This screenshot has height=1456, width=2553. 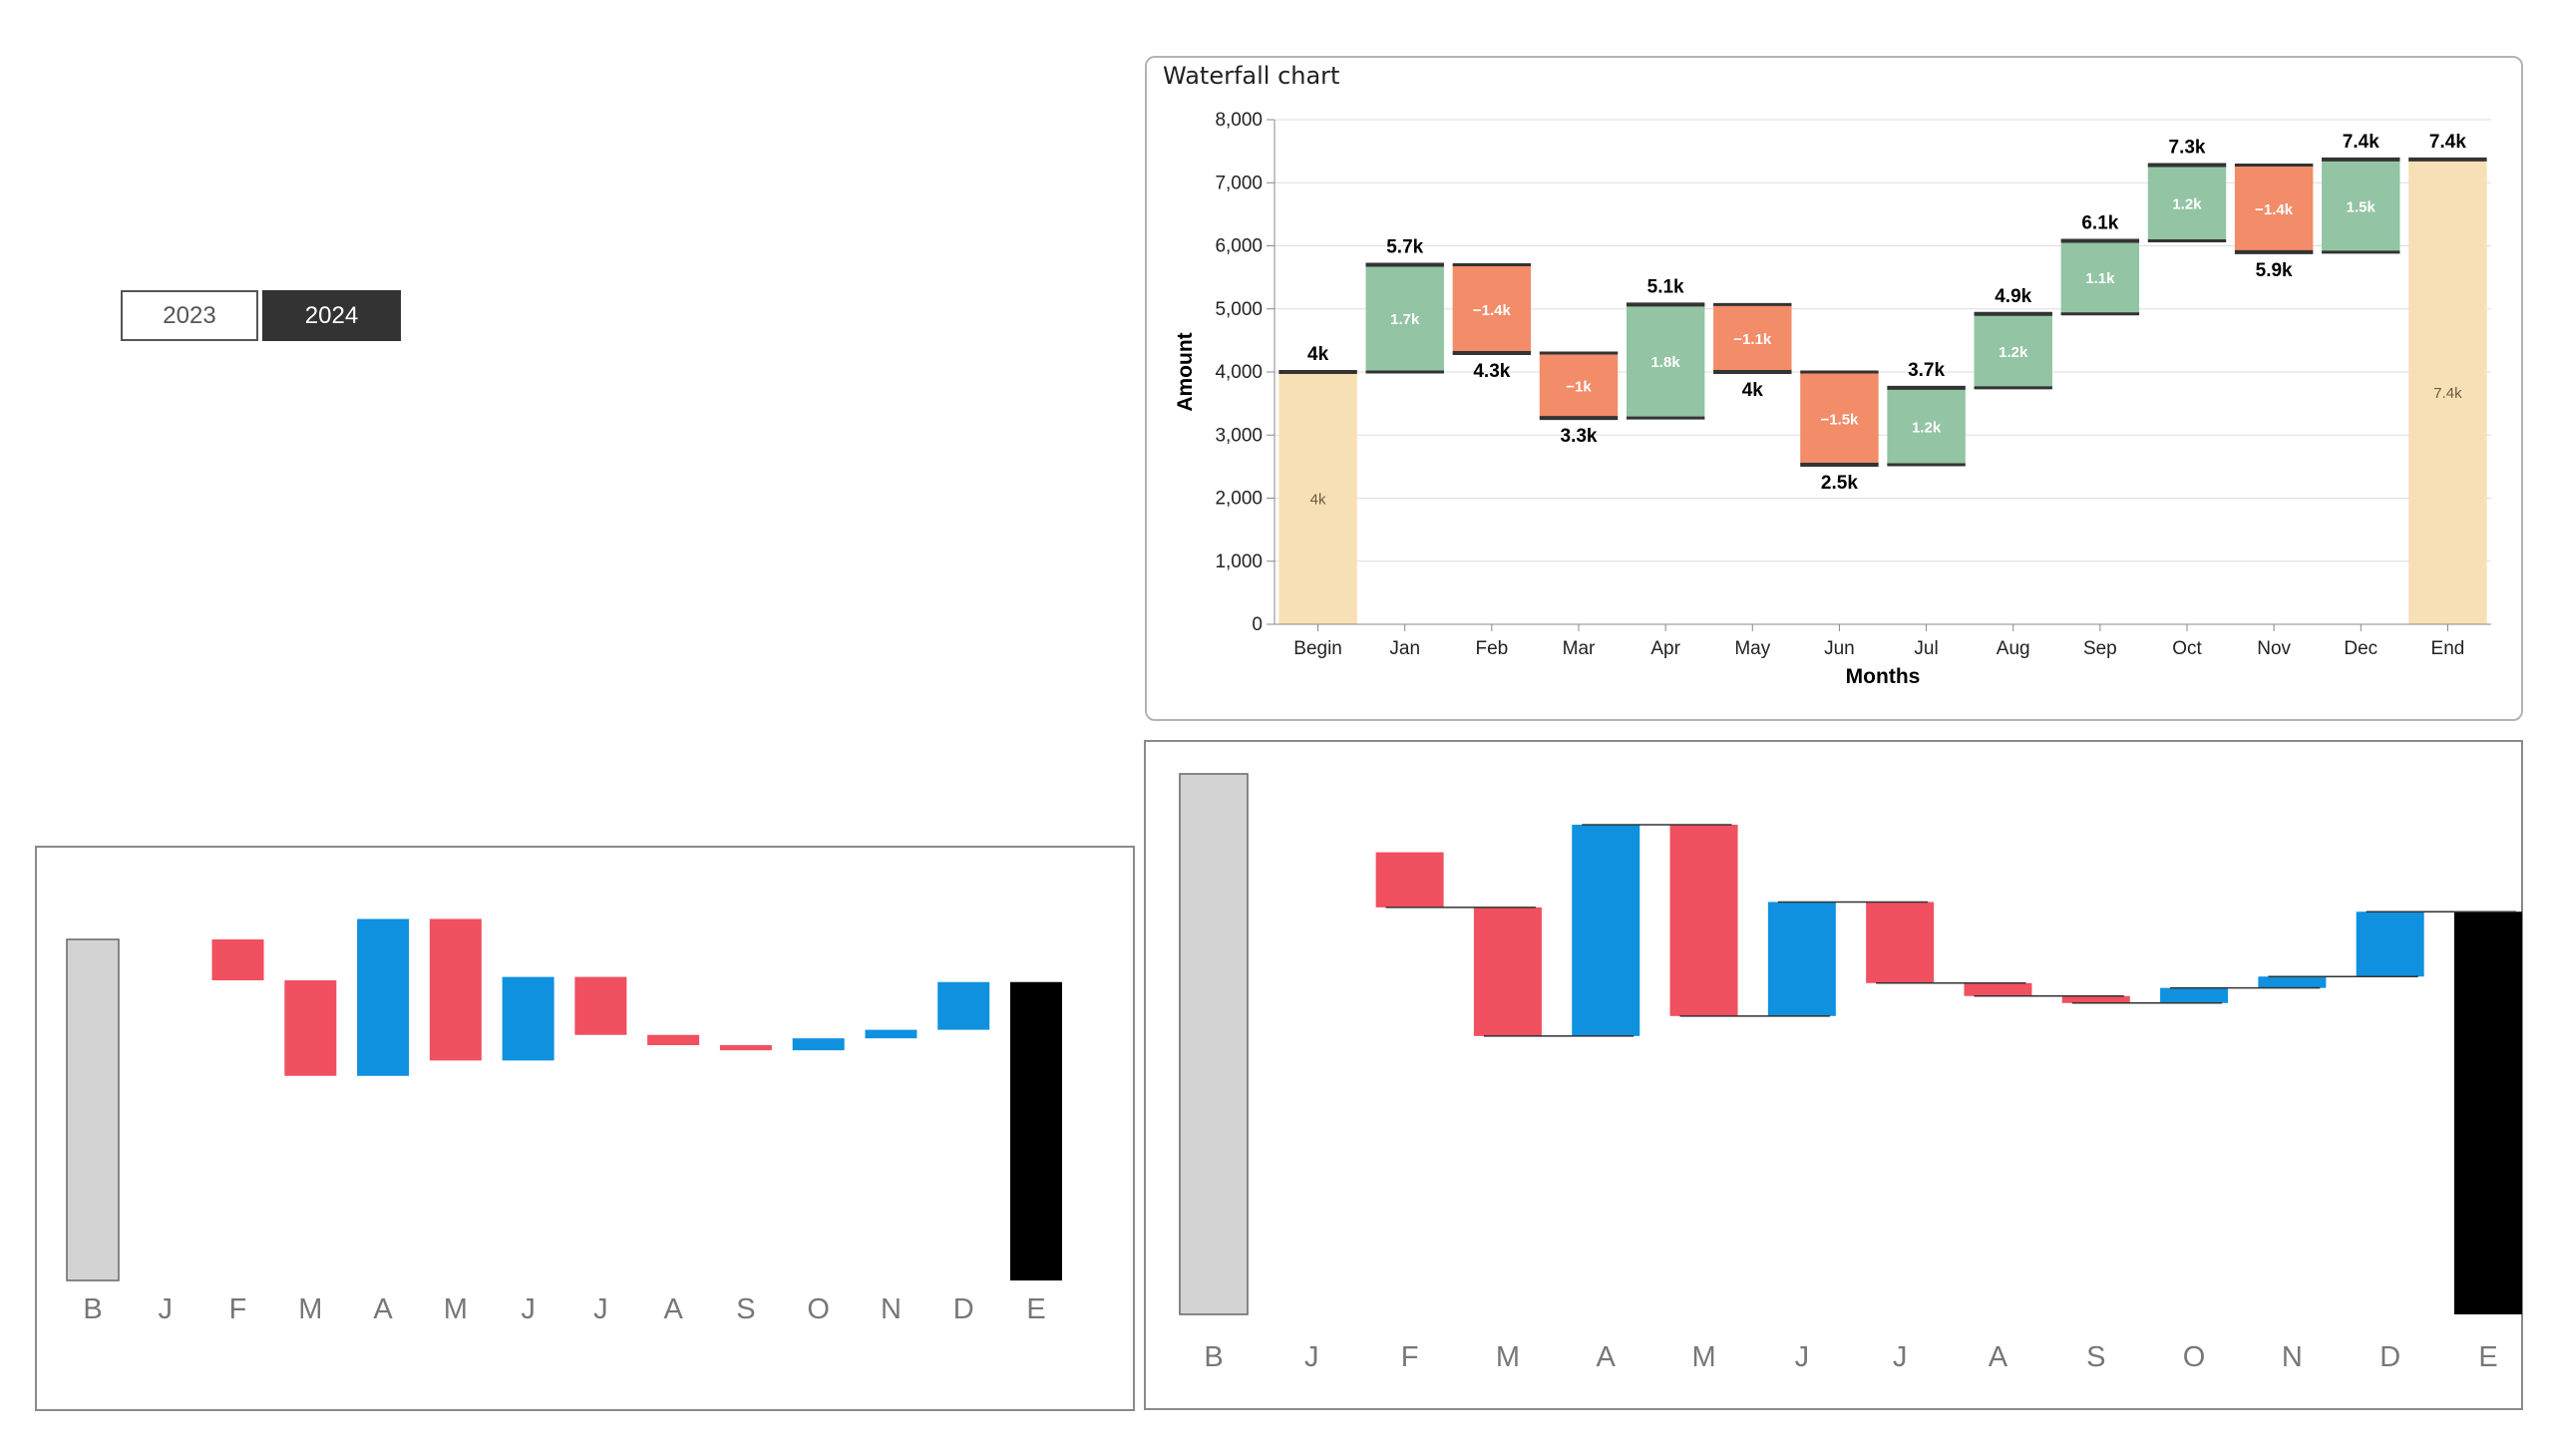 I want to click on x-tick-label: D, so click(x=2390, y=1357).